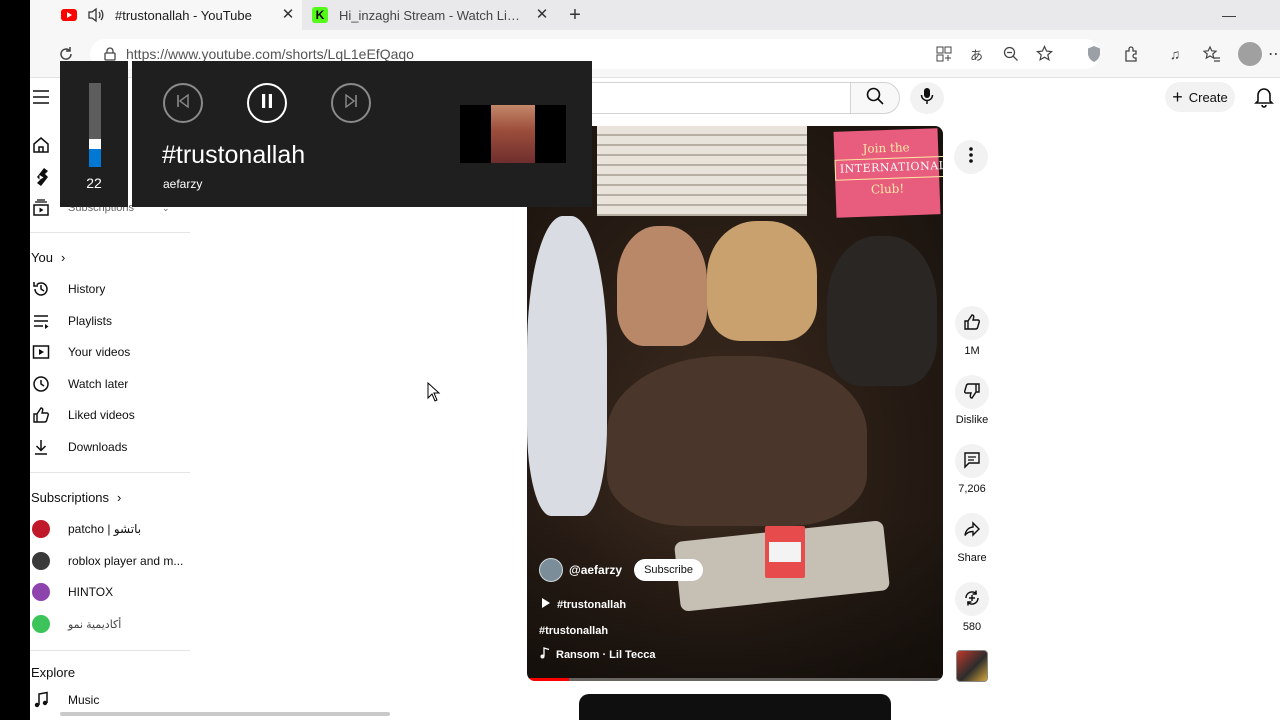  Describe the element at coordinates (351, 103) in the screenshot. I see `next-track-button` at that location.